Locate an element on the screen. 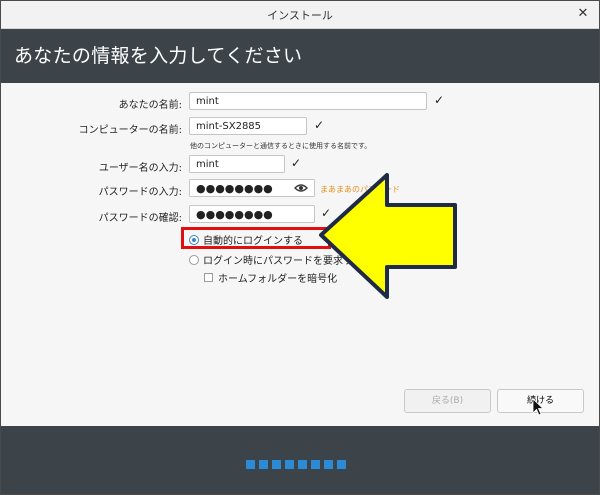 This screenshot has width=600, height=495. annotation-arrow is located at coordinates (388, 236).